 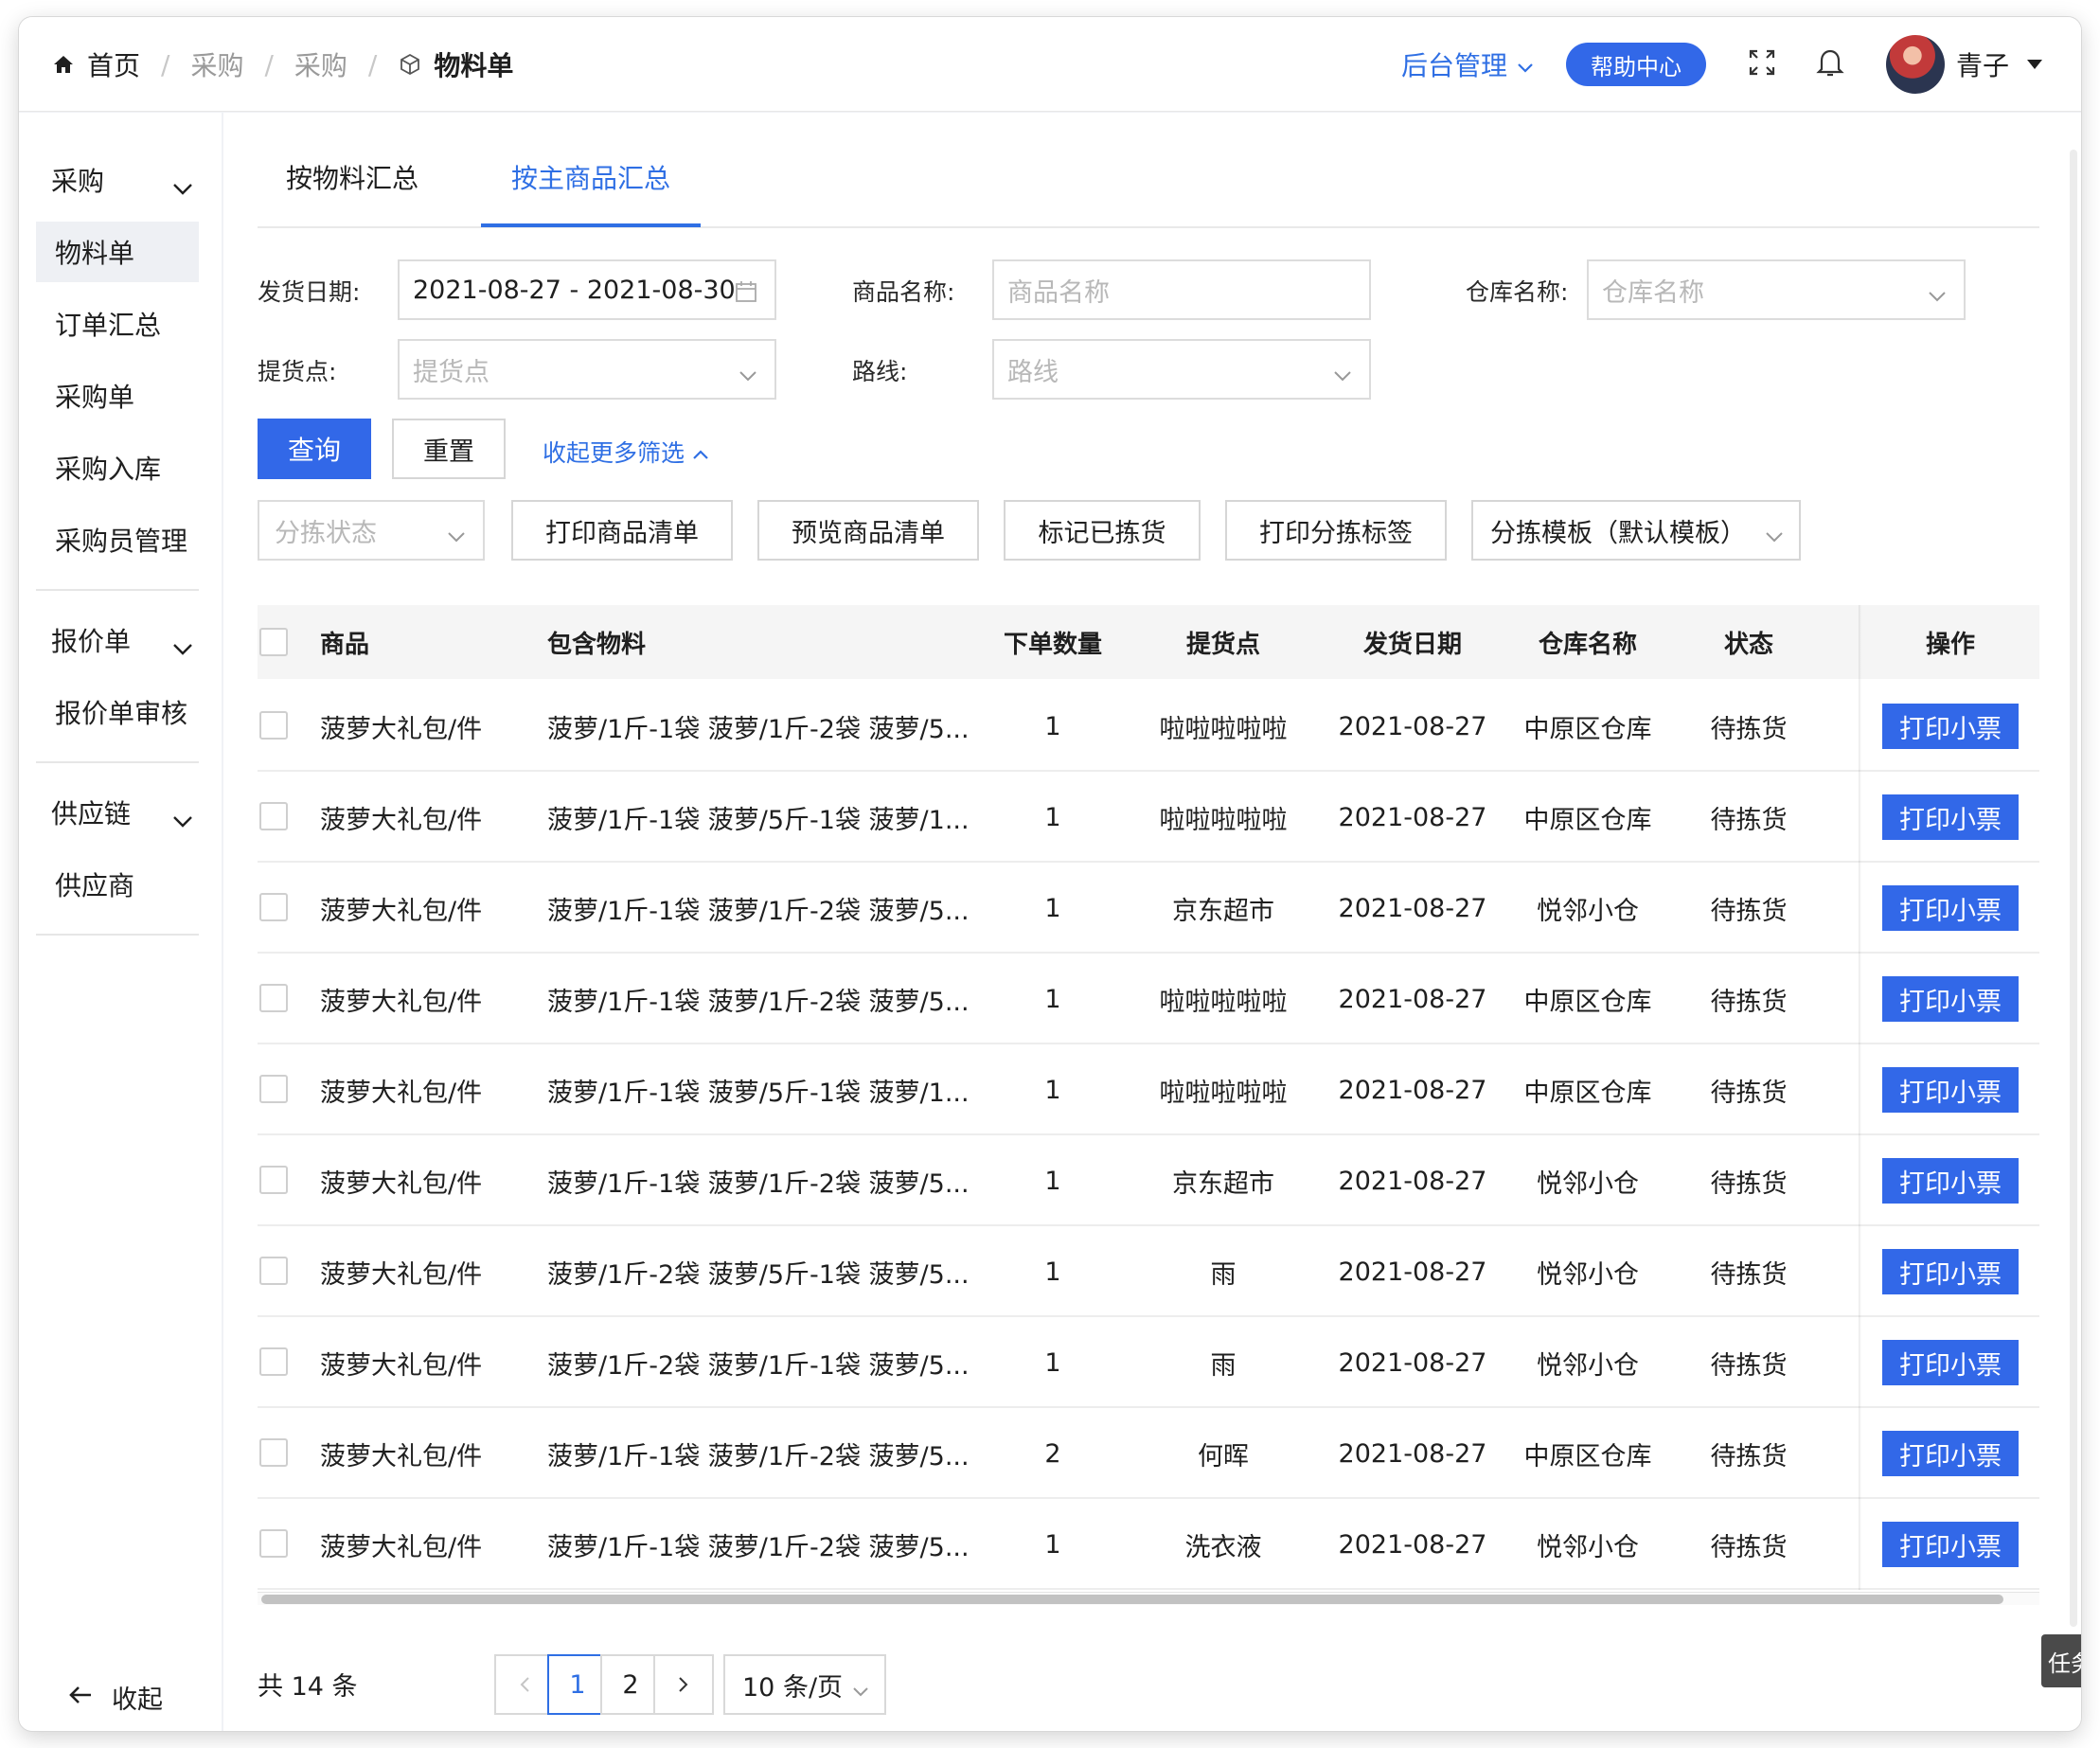 What do you see at coordinates (1453, 66) in the screenshot?
I see `admin-menu-label: 后台管理` at bounding box center [1453, 66].